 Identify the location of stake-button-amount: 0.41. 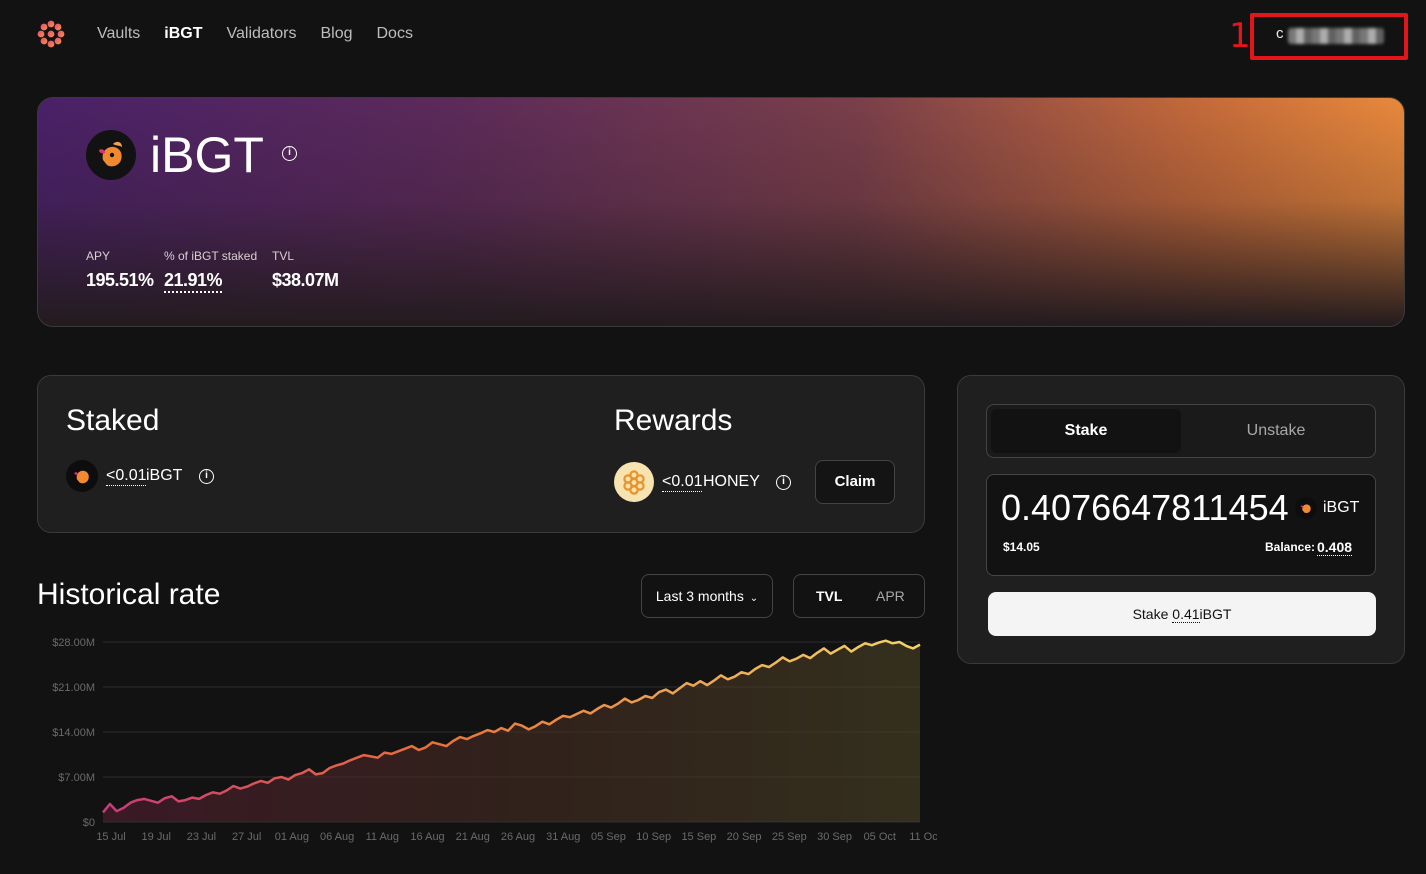
(1186, 614).